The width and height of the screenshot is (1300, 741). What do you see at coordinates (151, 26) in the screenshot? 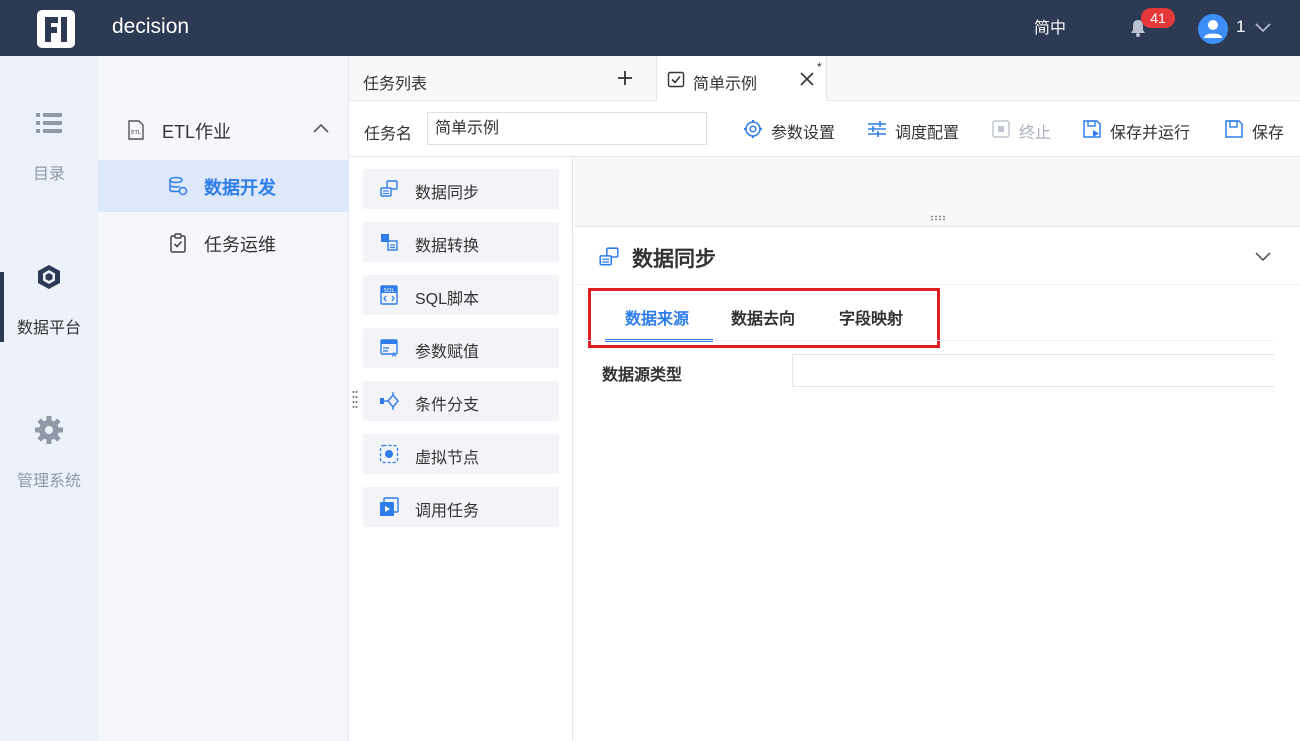
I see `app-title: decision` at bounding box center [151, 26].